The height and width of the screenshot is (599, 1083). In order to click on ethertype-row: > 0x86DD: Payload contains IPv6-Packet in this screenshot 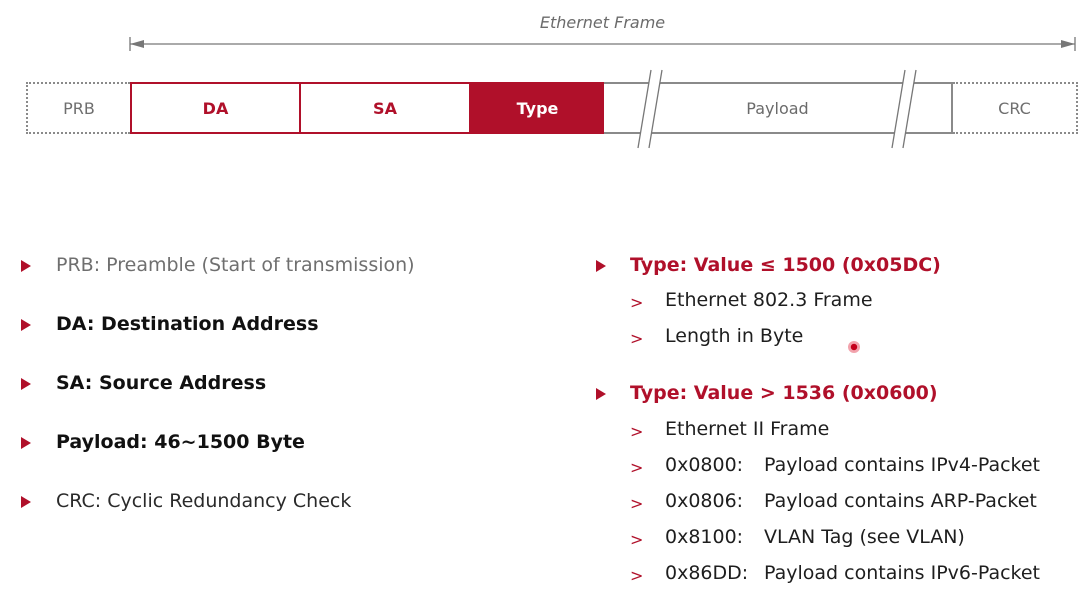, I will do `click(838, 578)`.